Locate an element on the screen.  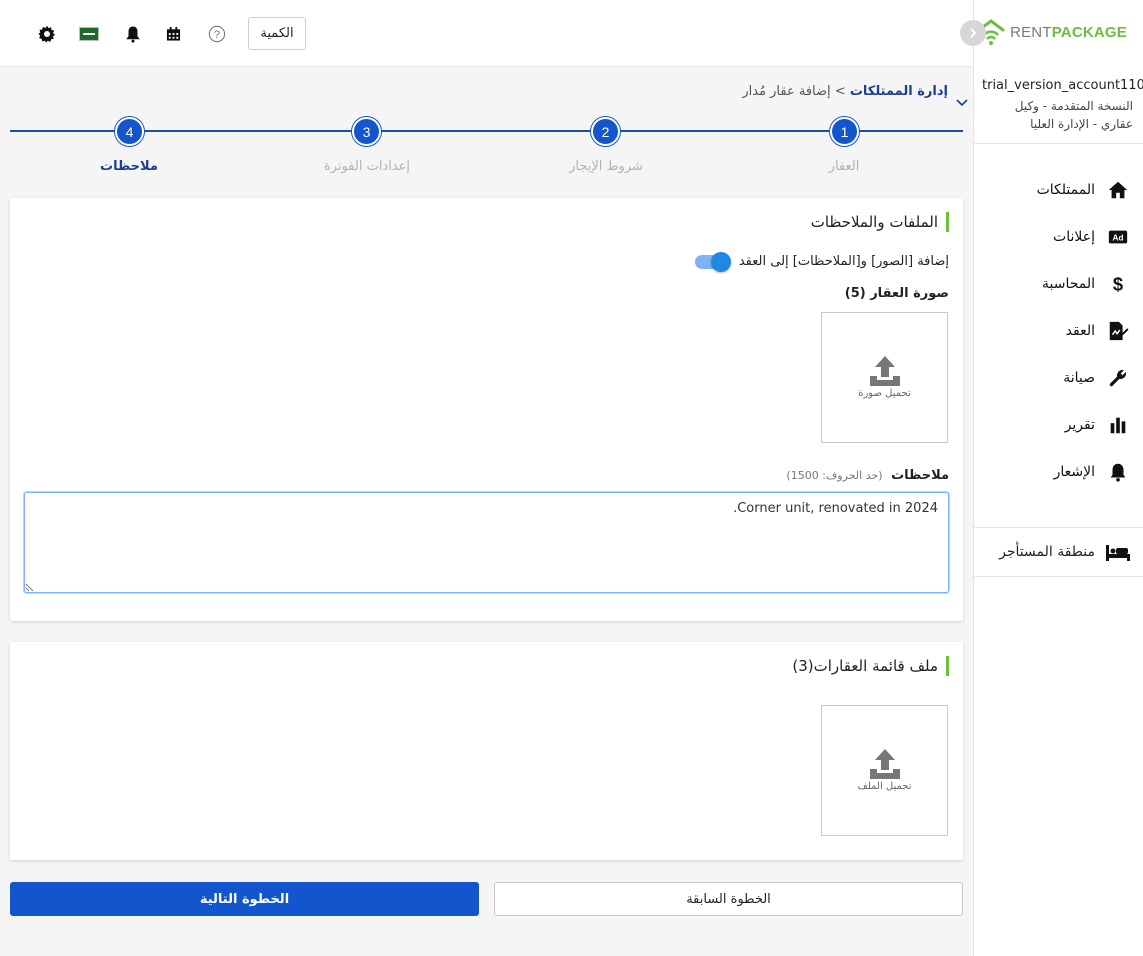
breadcrumb: إدارة الممتلكات > إضافة عقار مُدار is located at coordinates (845, 91).